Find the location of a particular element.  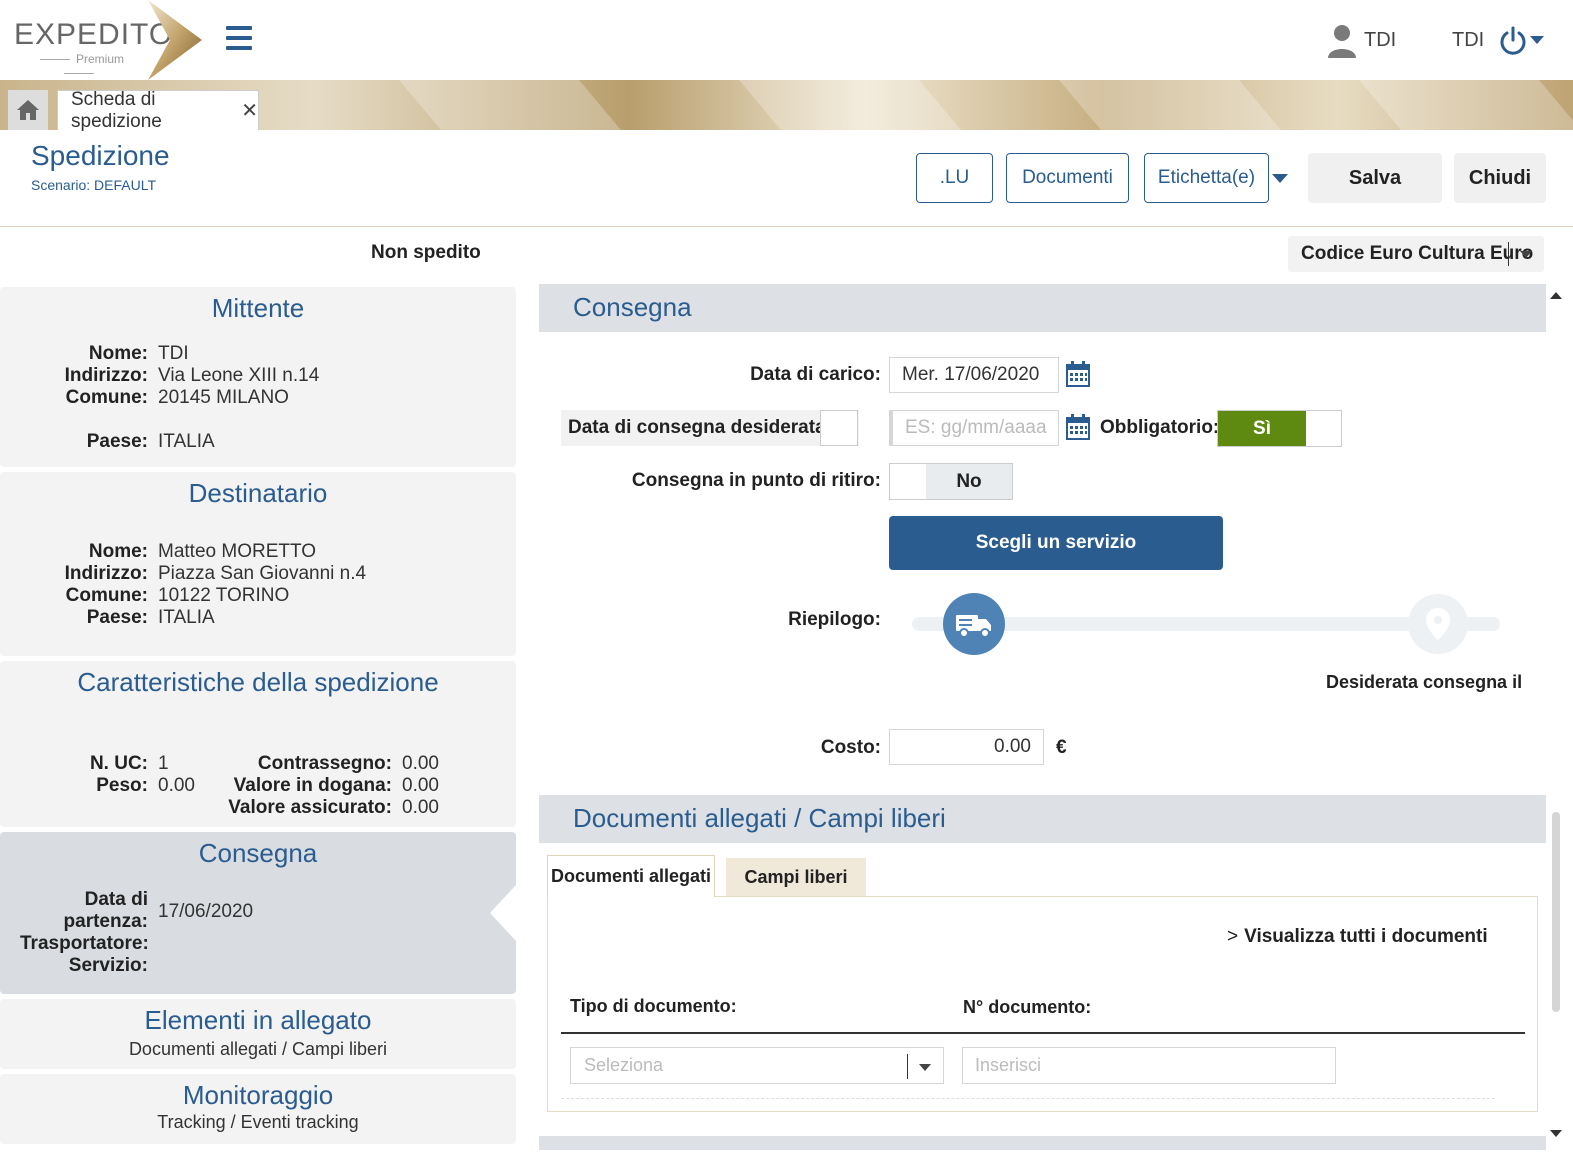

lu-button: .LU is located at coordinates (954, 178).